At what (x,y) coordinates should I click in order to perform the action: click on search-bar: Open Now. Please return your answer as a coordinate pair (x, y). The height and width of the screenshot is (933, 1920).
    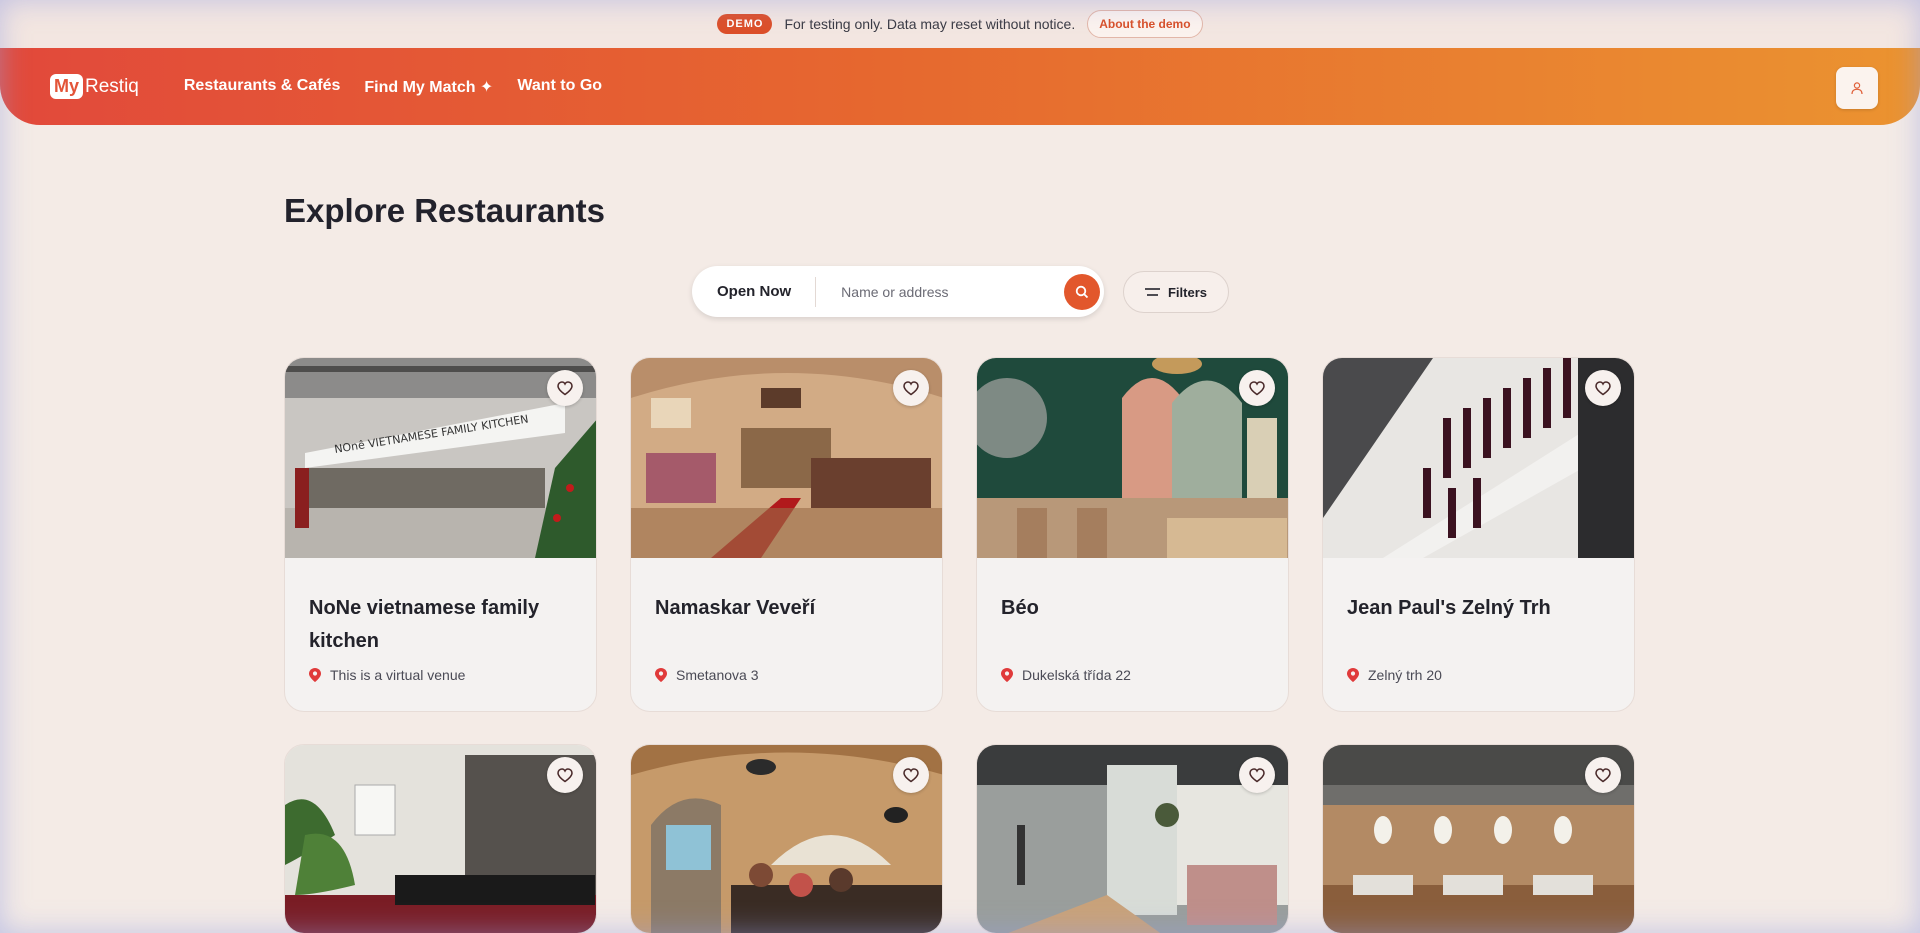
    Looking at the image, I should click on (898, 291).